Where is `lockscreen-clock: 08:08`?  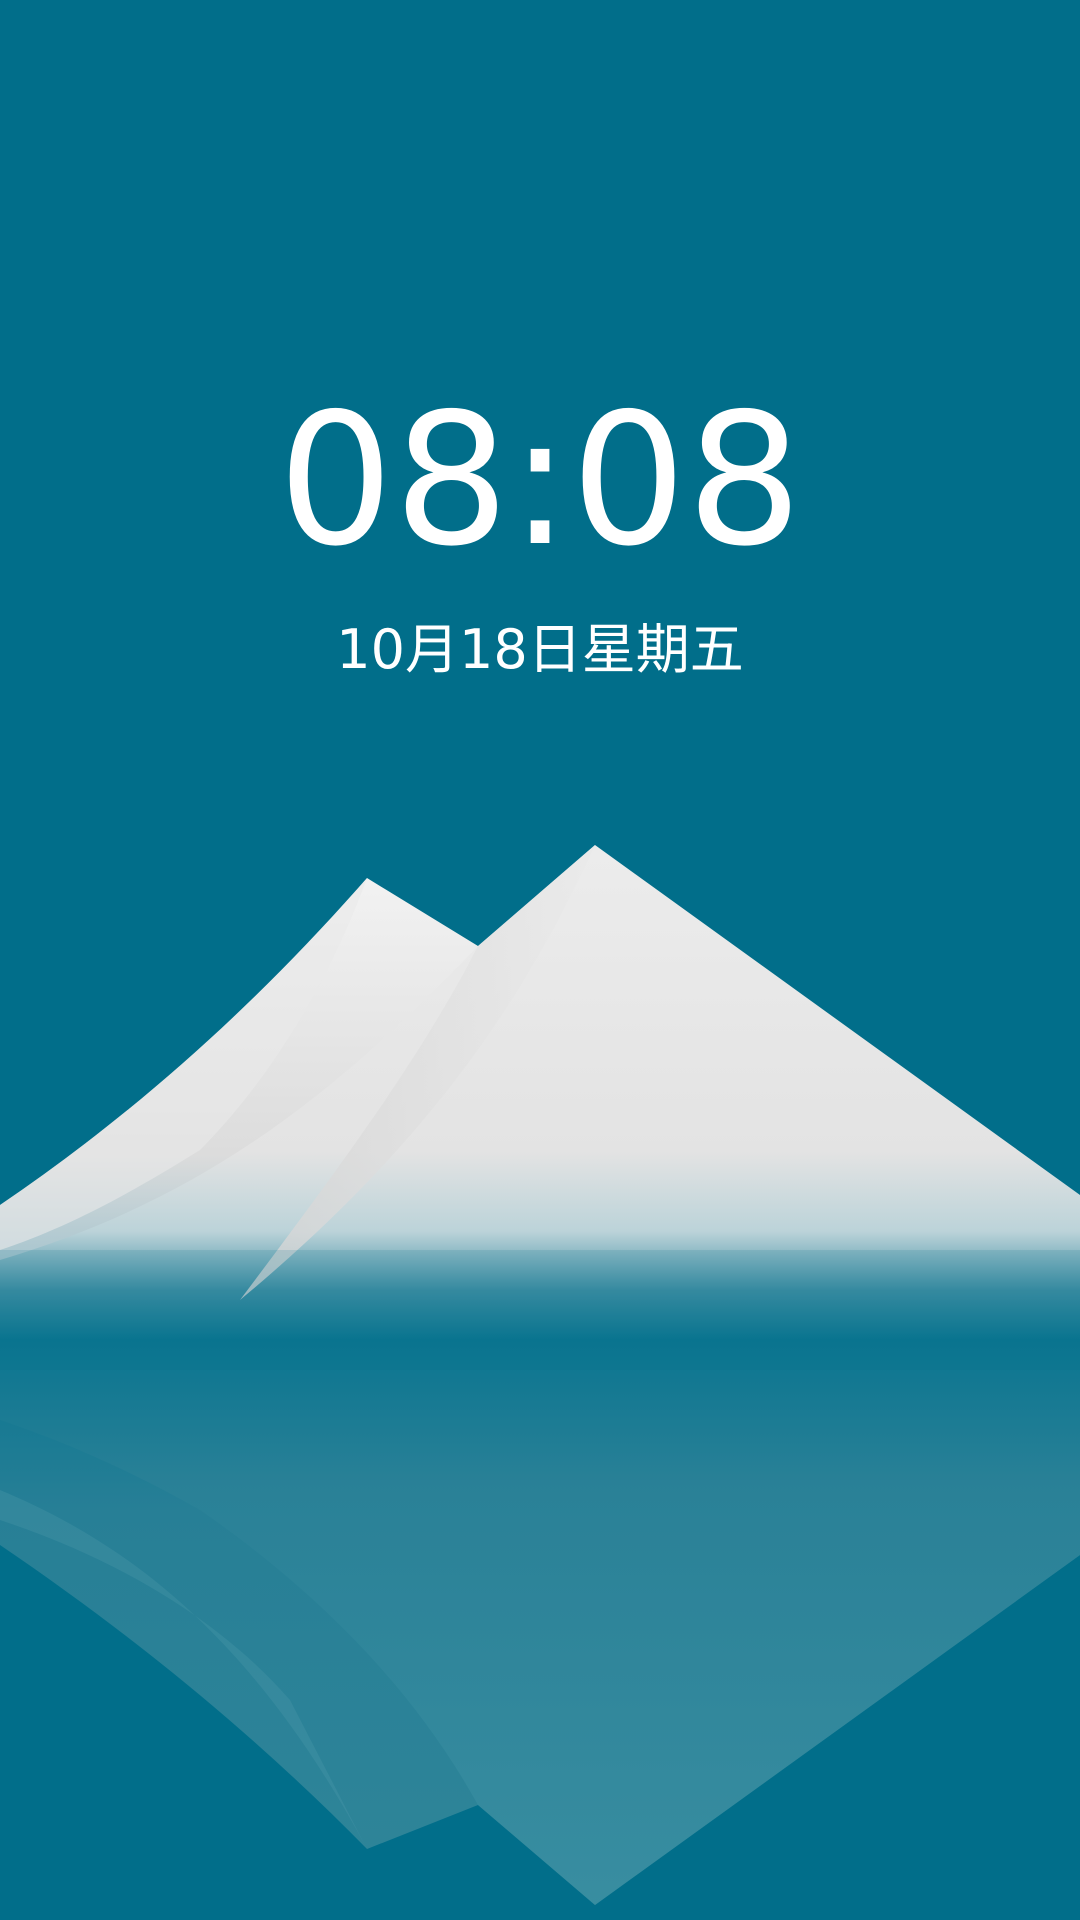 lockscreen-clock: 08:08 is located at coordinates (540, 480).